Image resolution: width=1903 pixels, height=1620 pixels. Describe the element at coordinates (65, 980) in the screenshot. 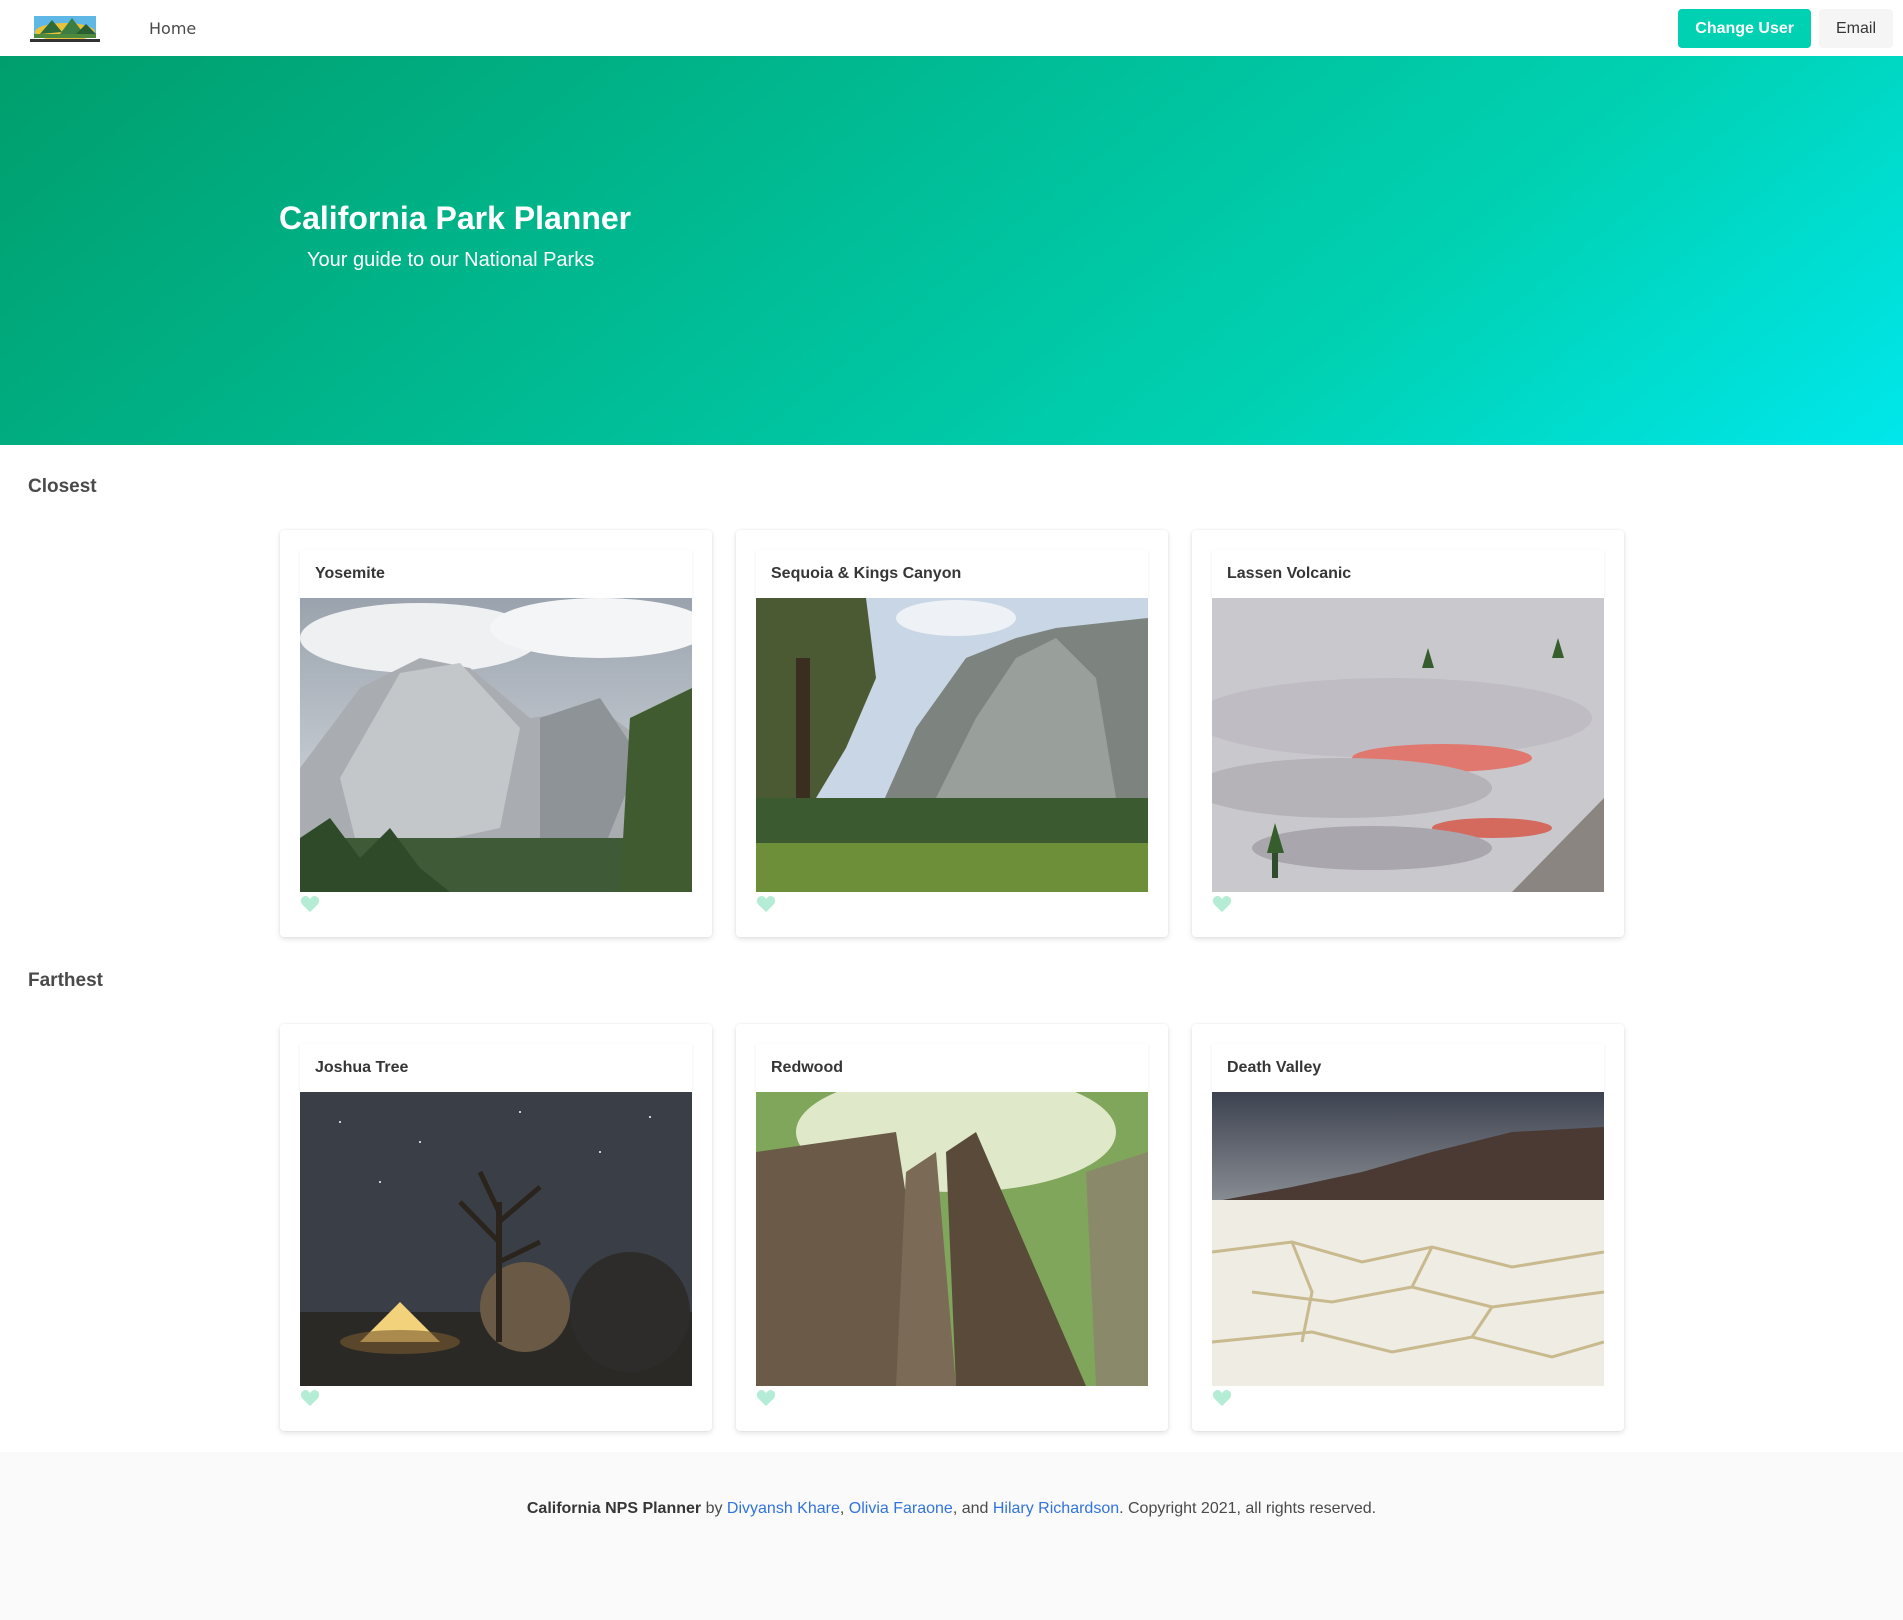

I see `section-title-farthest: Farthest` at that location.